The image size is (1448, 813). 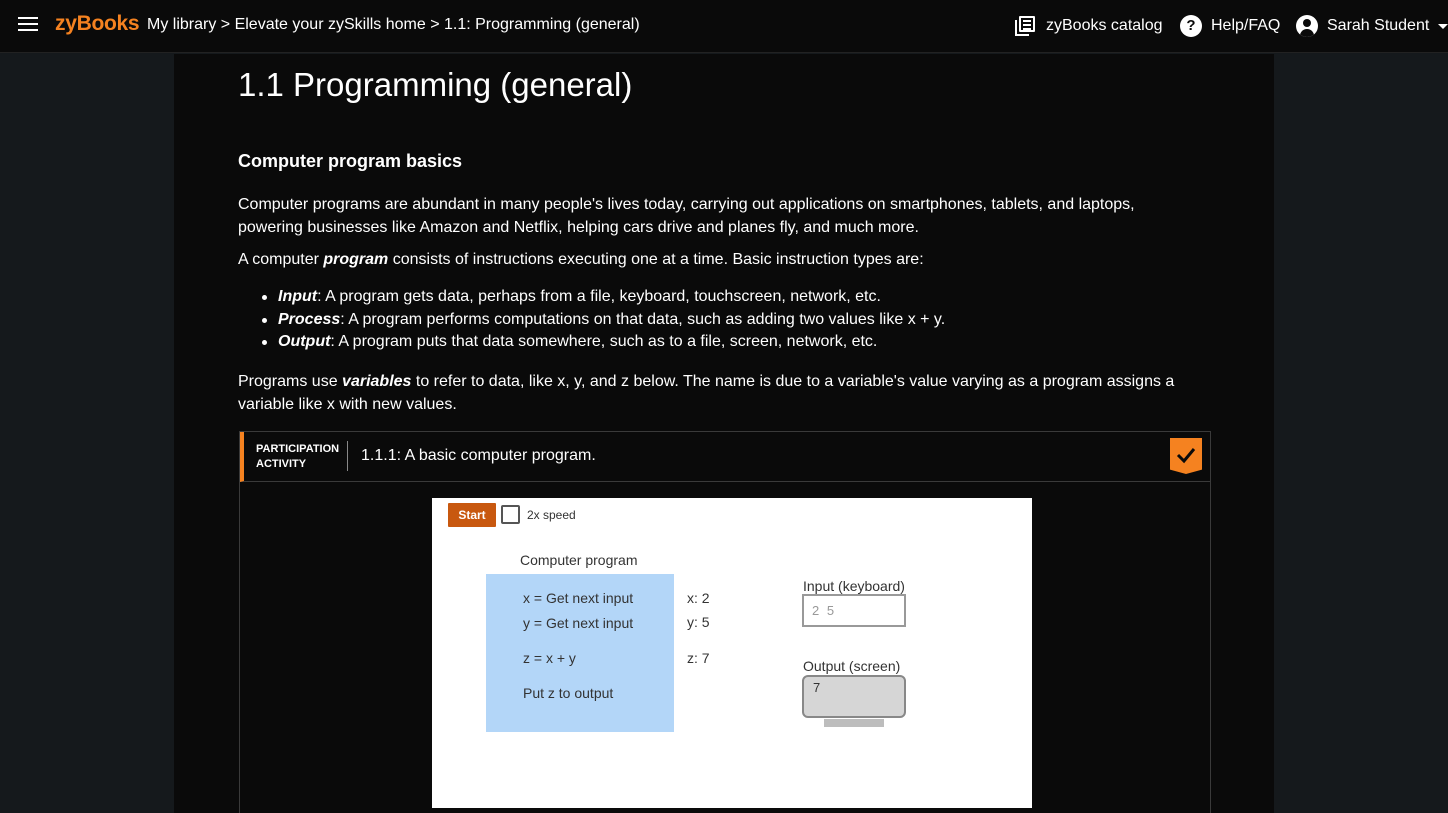 I want to click on variable-value: x: 2, so click(x=698, y=598).